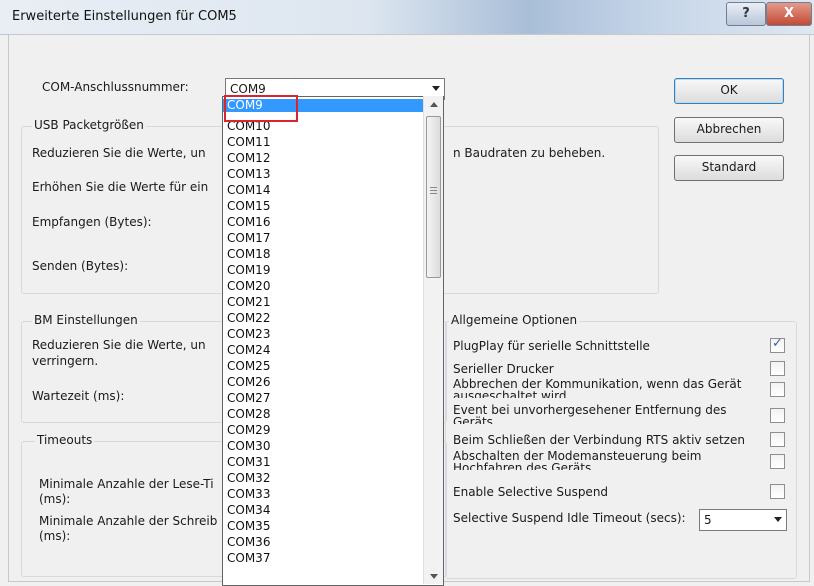 This screenshot has height=586, width=814. Describe the element at coordinates (323, 462) in the screenshot. I see `dropdown-item: COM31` at that location.